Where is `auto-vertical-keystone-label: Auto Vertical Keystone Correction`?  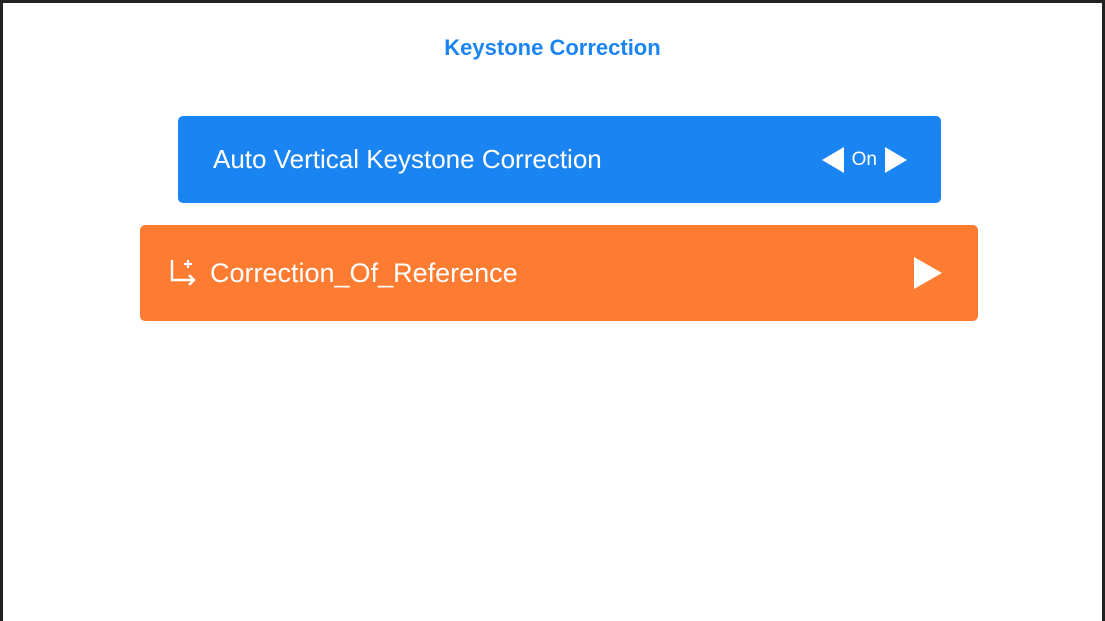
auto-vertical-keystone-label: Auto Vertical Keystone Correction is located at coordinates (407, 159).